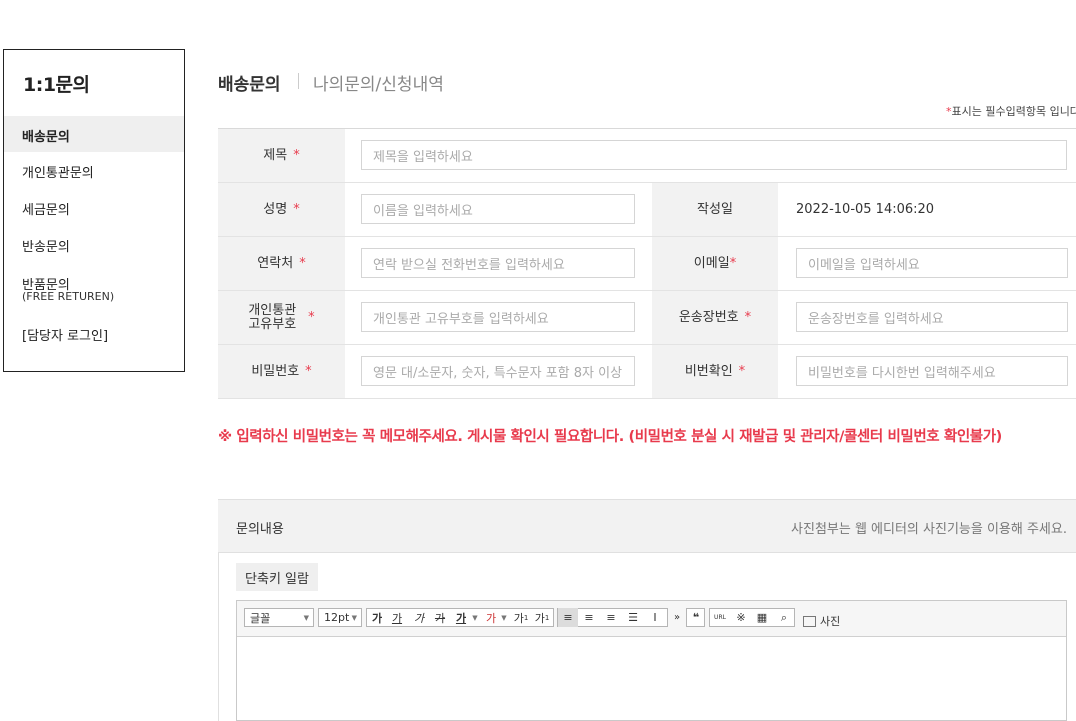 The height and width of the screenshot is (721, 1076). What do you see at coordinates (932, 263) in the screenshot?
I see `email-input: 이메일을 입력하세요` at bounding box center [932, 263].